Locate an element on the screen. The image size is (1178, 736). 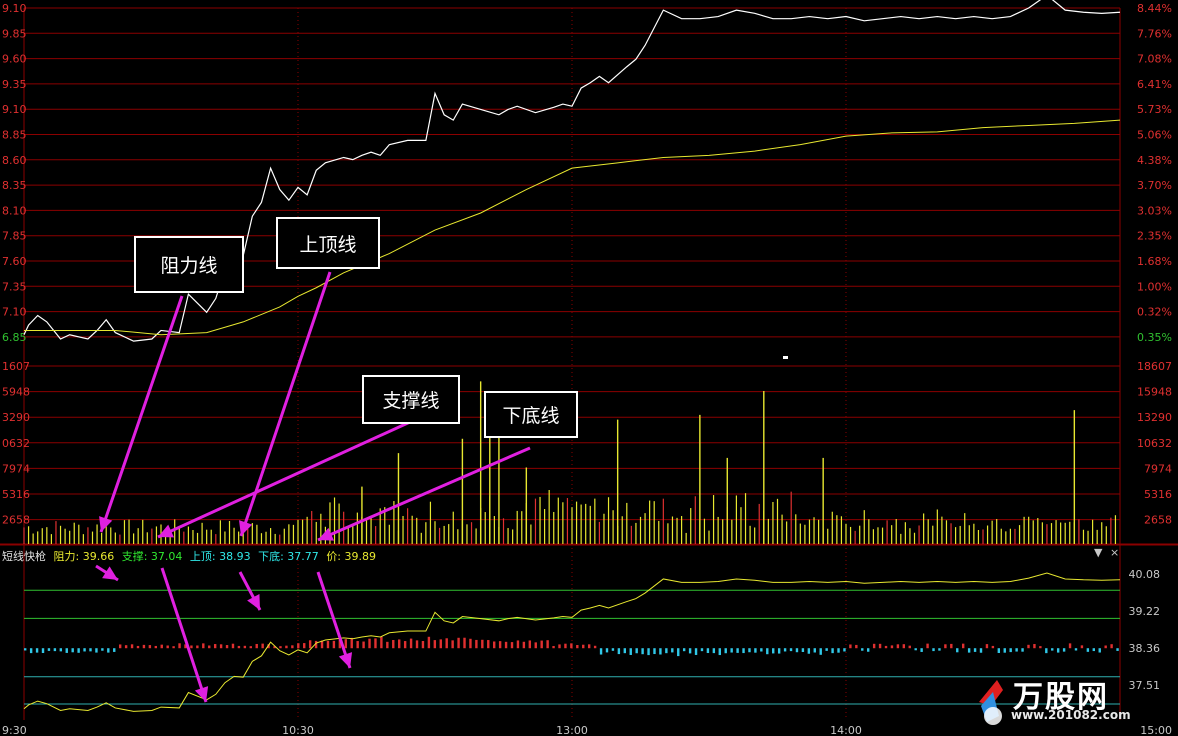
price-tick-label: 7.85 is located at coordinates (14, 236).